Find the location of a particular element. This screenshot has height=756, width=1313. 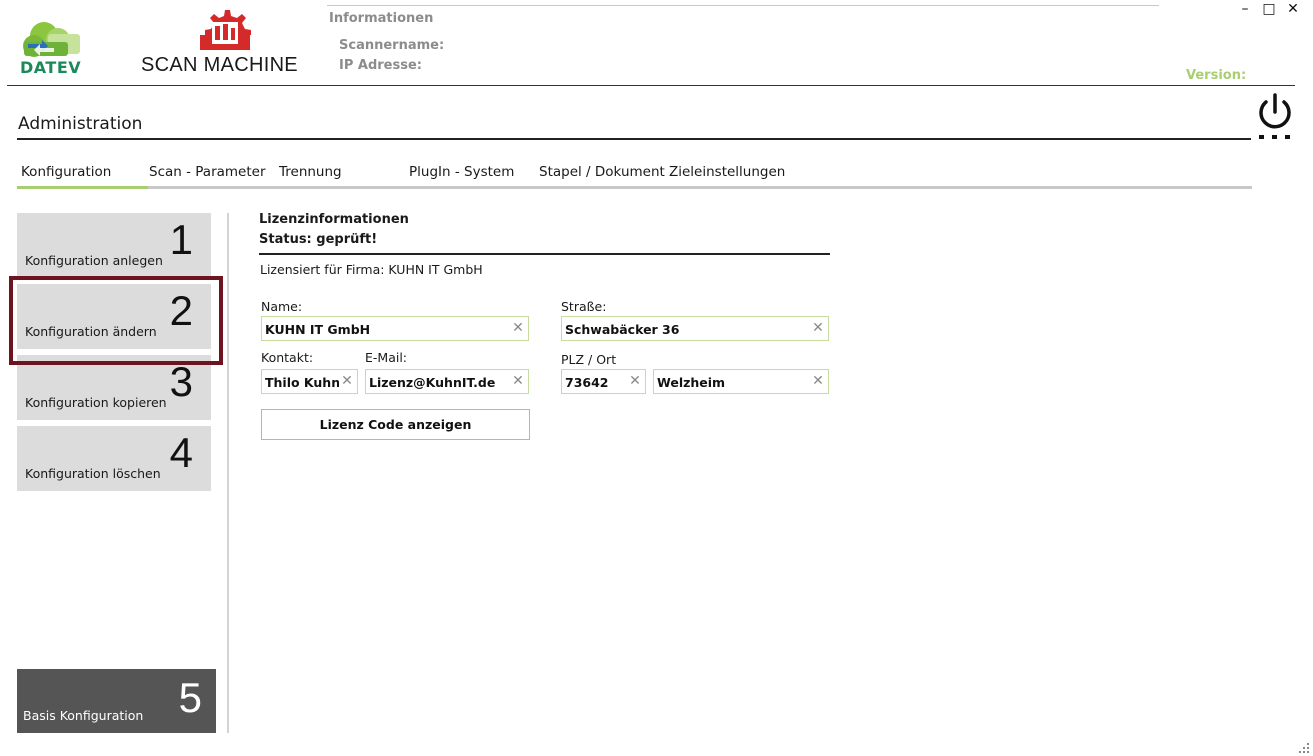

title-divider is located at coordinates (634, 139).